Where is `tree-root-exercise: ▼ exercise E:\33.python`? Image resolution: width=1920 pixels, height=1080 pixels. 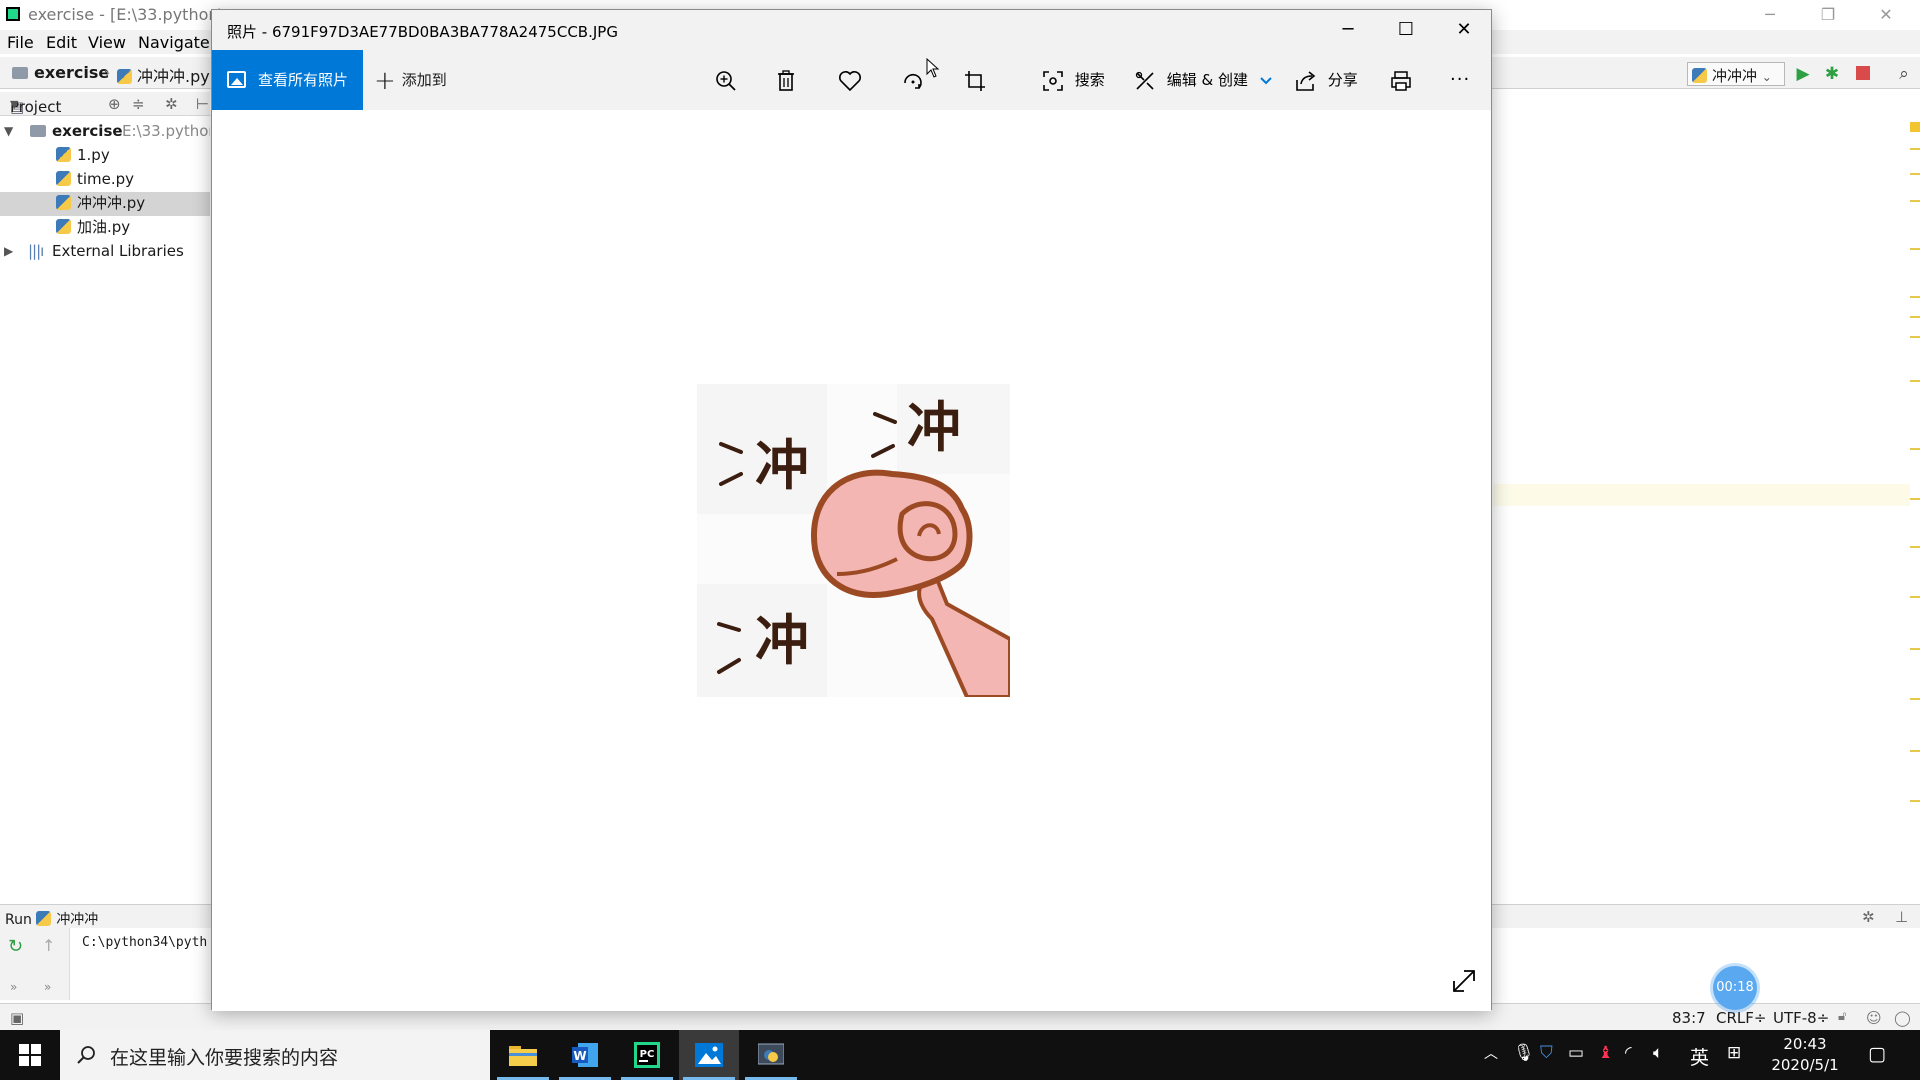 tree-root-exercise: ▼ exercise E:\33.python is located at coordinates (105, 132).